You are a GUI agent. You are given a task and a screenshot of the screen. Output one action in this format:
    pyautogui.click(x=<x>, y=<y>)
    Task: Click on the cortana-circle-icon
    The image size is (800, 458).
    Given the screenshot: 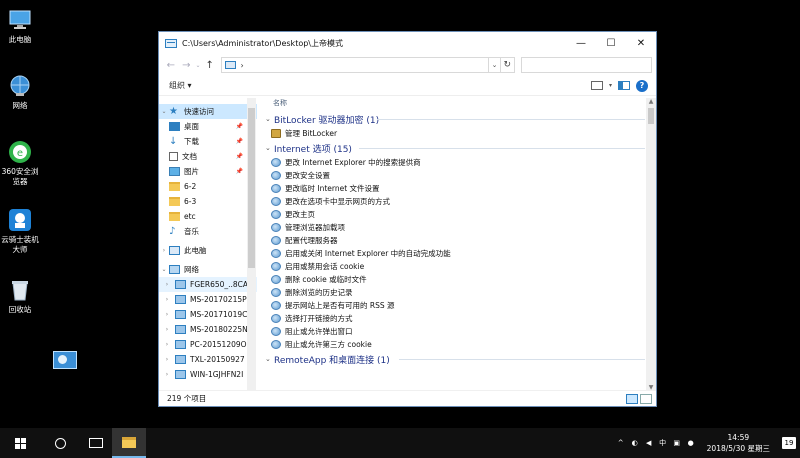 What is the action you would take?
    pyautogui.click(x=60, y=443)
    